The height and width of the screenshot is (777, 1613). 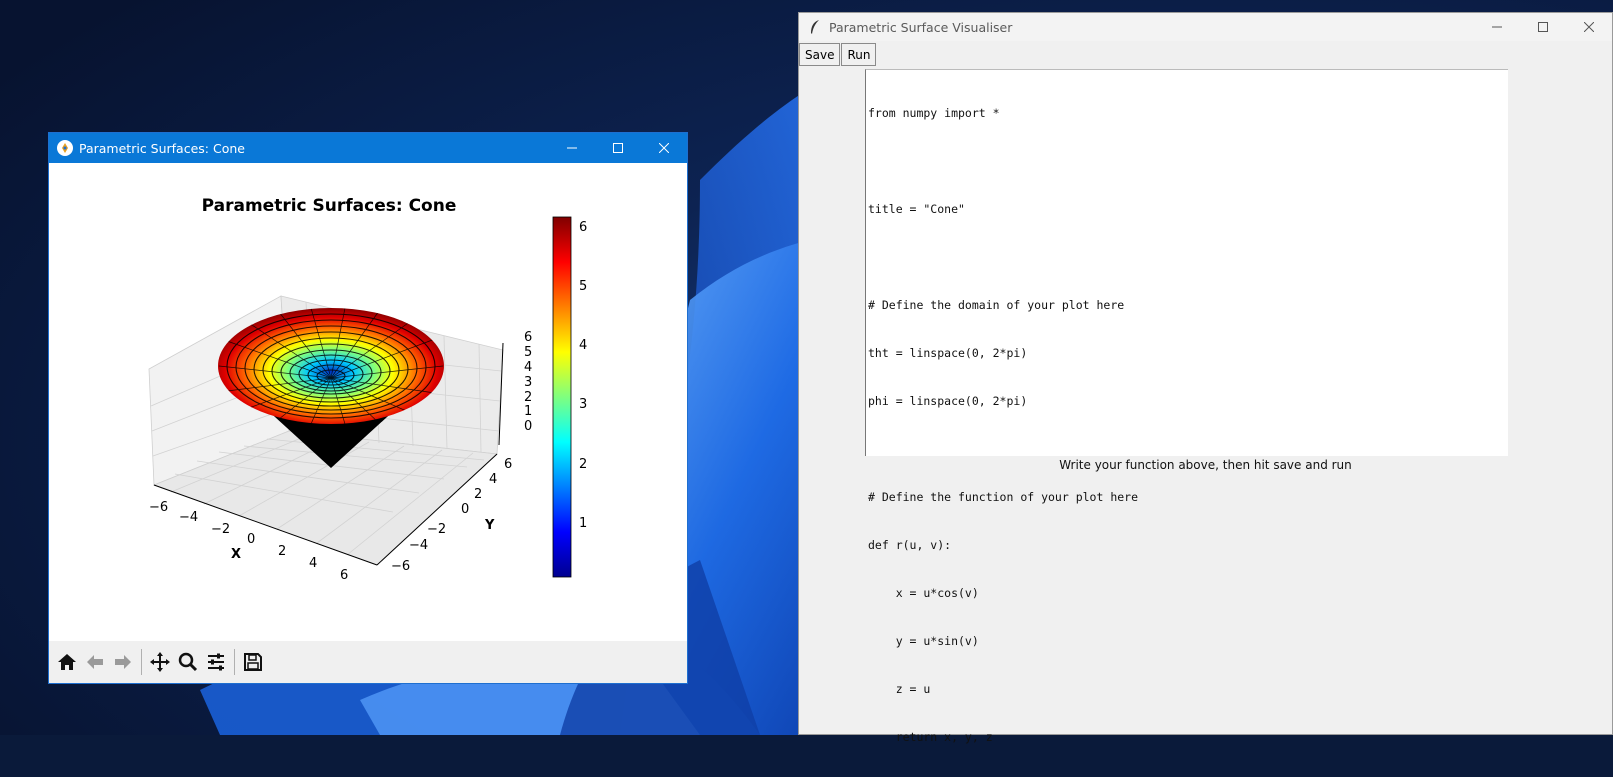 What do you see at coordinates (188, 517) in the screenshot?
I see `x-tick-label: −4` at bounding box center [188, 517].